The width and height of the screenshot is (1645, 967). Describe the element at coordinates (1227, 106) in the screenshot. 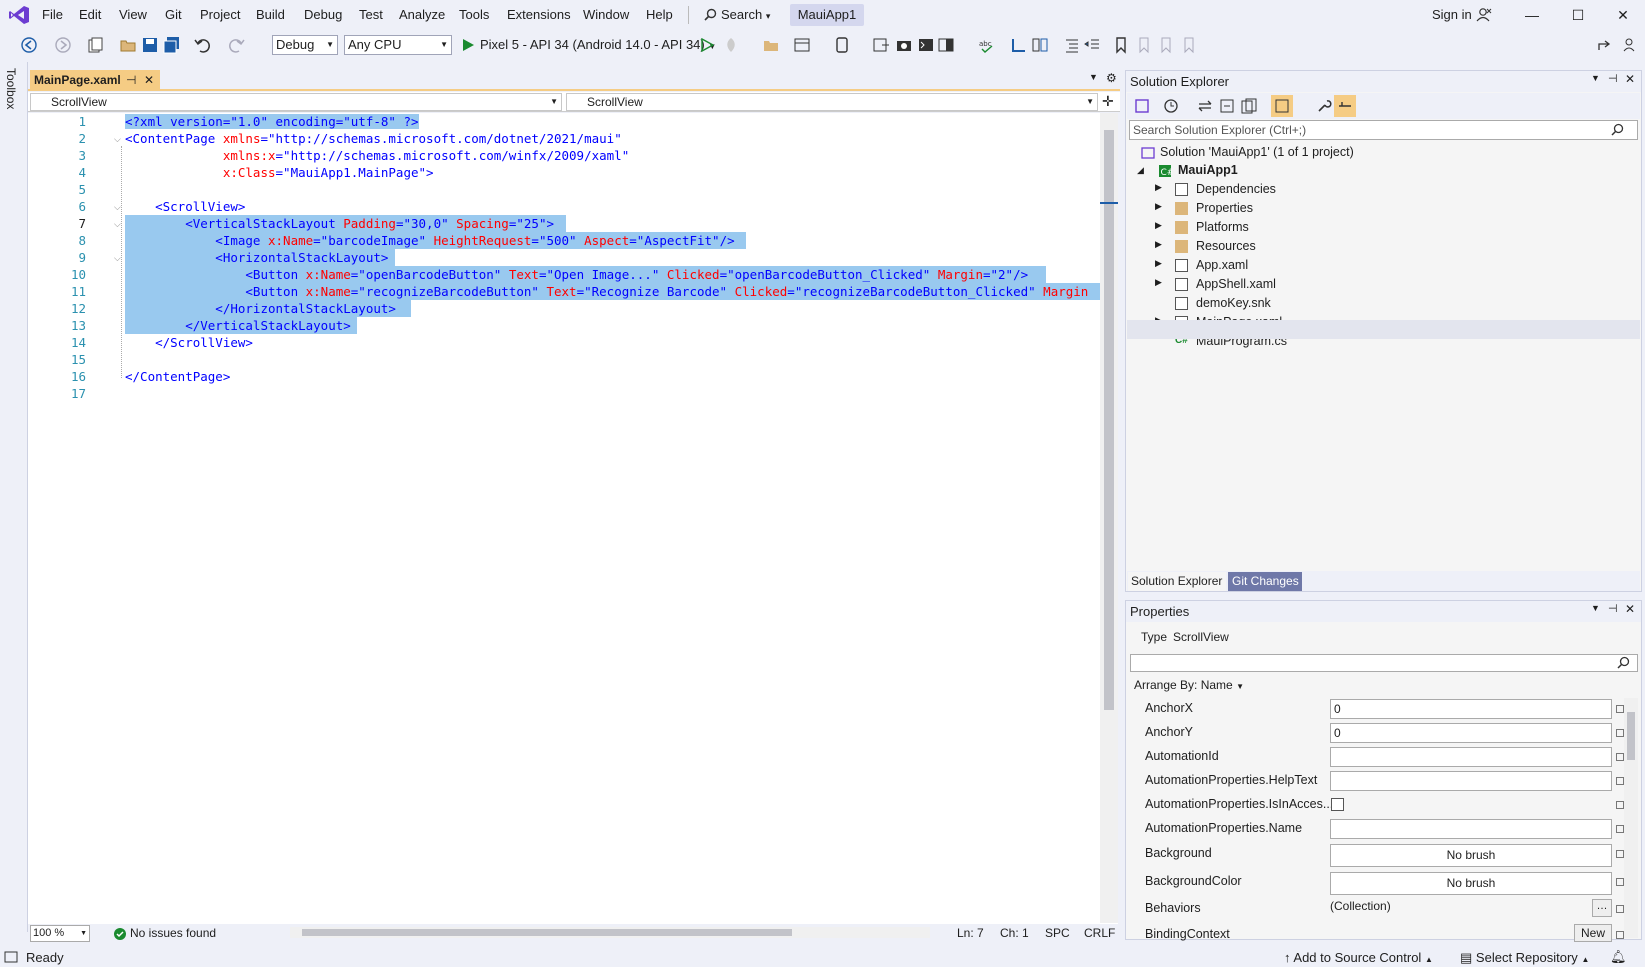

I see `collapse-all-icon` at that location.